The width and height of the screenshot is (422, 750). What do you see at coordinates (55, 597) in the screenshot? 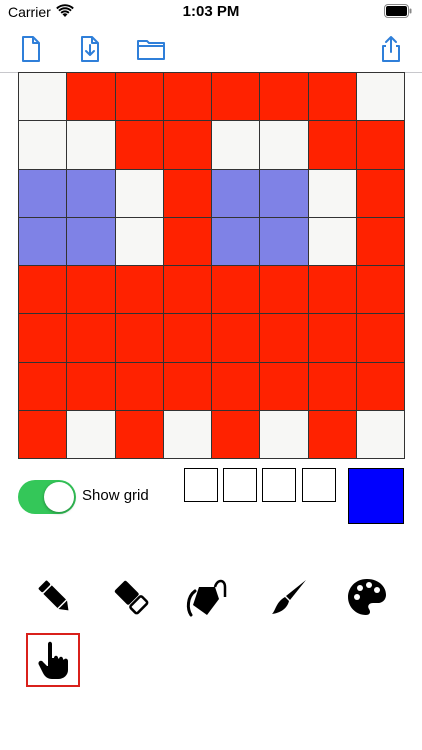
I see `pencil-icon` at bounding box center [55, 597].